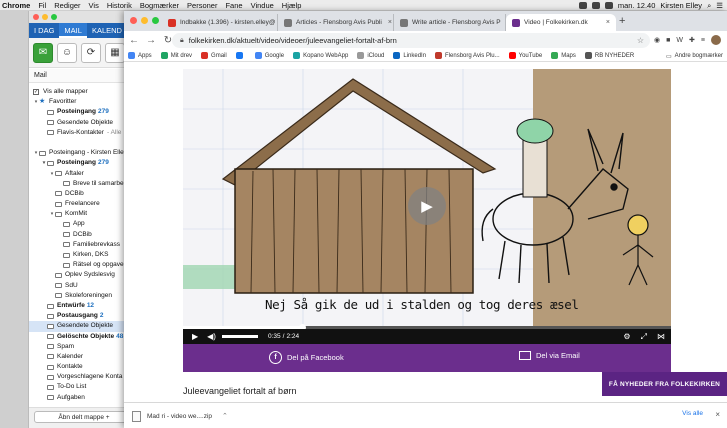 This screenshot has width=727, height=428. Describe the element at coordinates (661, 336) in the screenshot. I see `share-icon: ⋈` at that location.